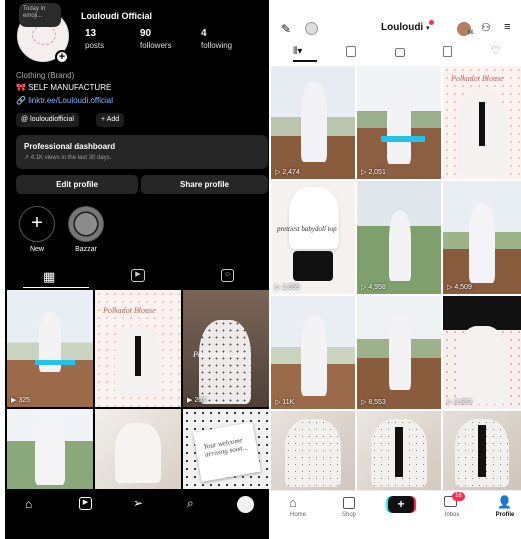 The image size is (521, 539). Describe the element at coordinates (204, 184) in the screenshot. I see `share-profile-button: Share profile` at that location.